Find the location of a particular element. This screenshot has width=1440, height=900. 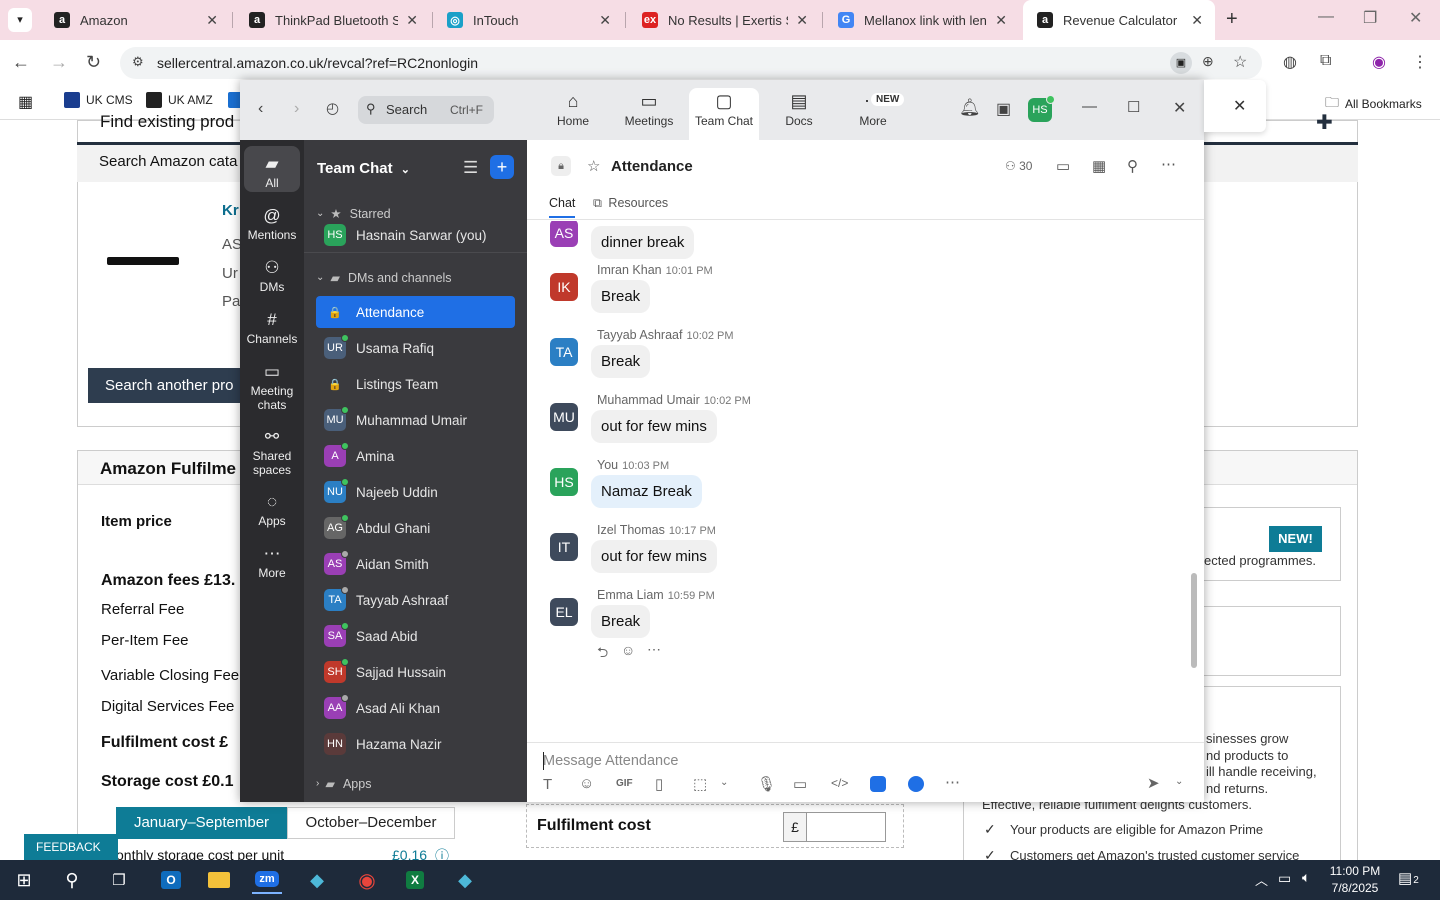

app-diamond-icon-2: ◆ is located at coordinates (465, 880).